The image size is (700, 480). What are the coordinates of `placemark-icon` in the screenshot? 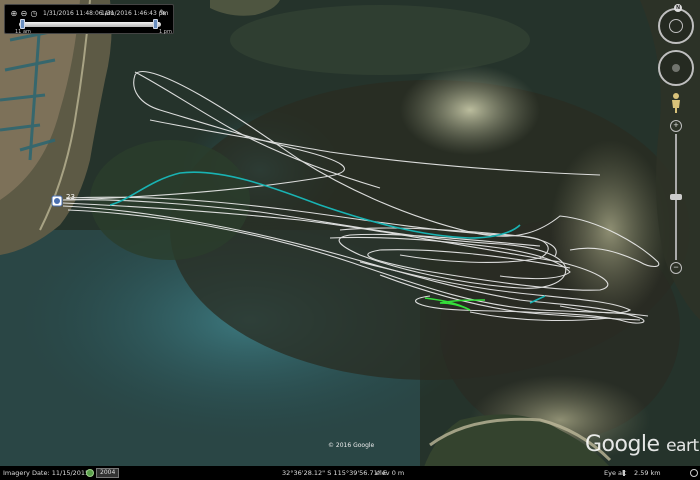 It's located at (57, 201).